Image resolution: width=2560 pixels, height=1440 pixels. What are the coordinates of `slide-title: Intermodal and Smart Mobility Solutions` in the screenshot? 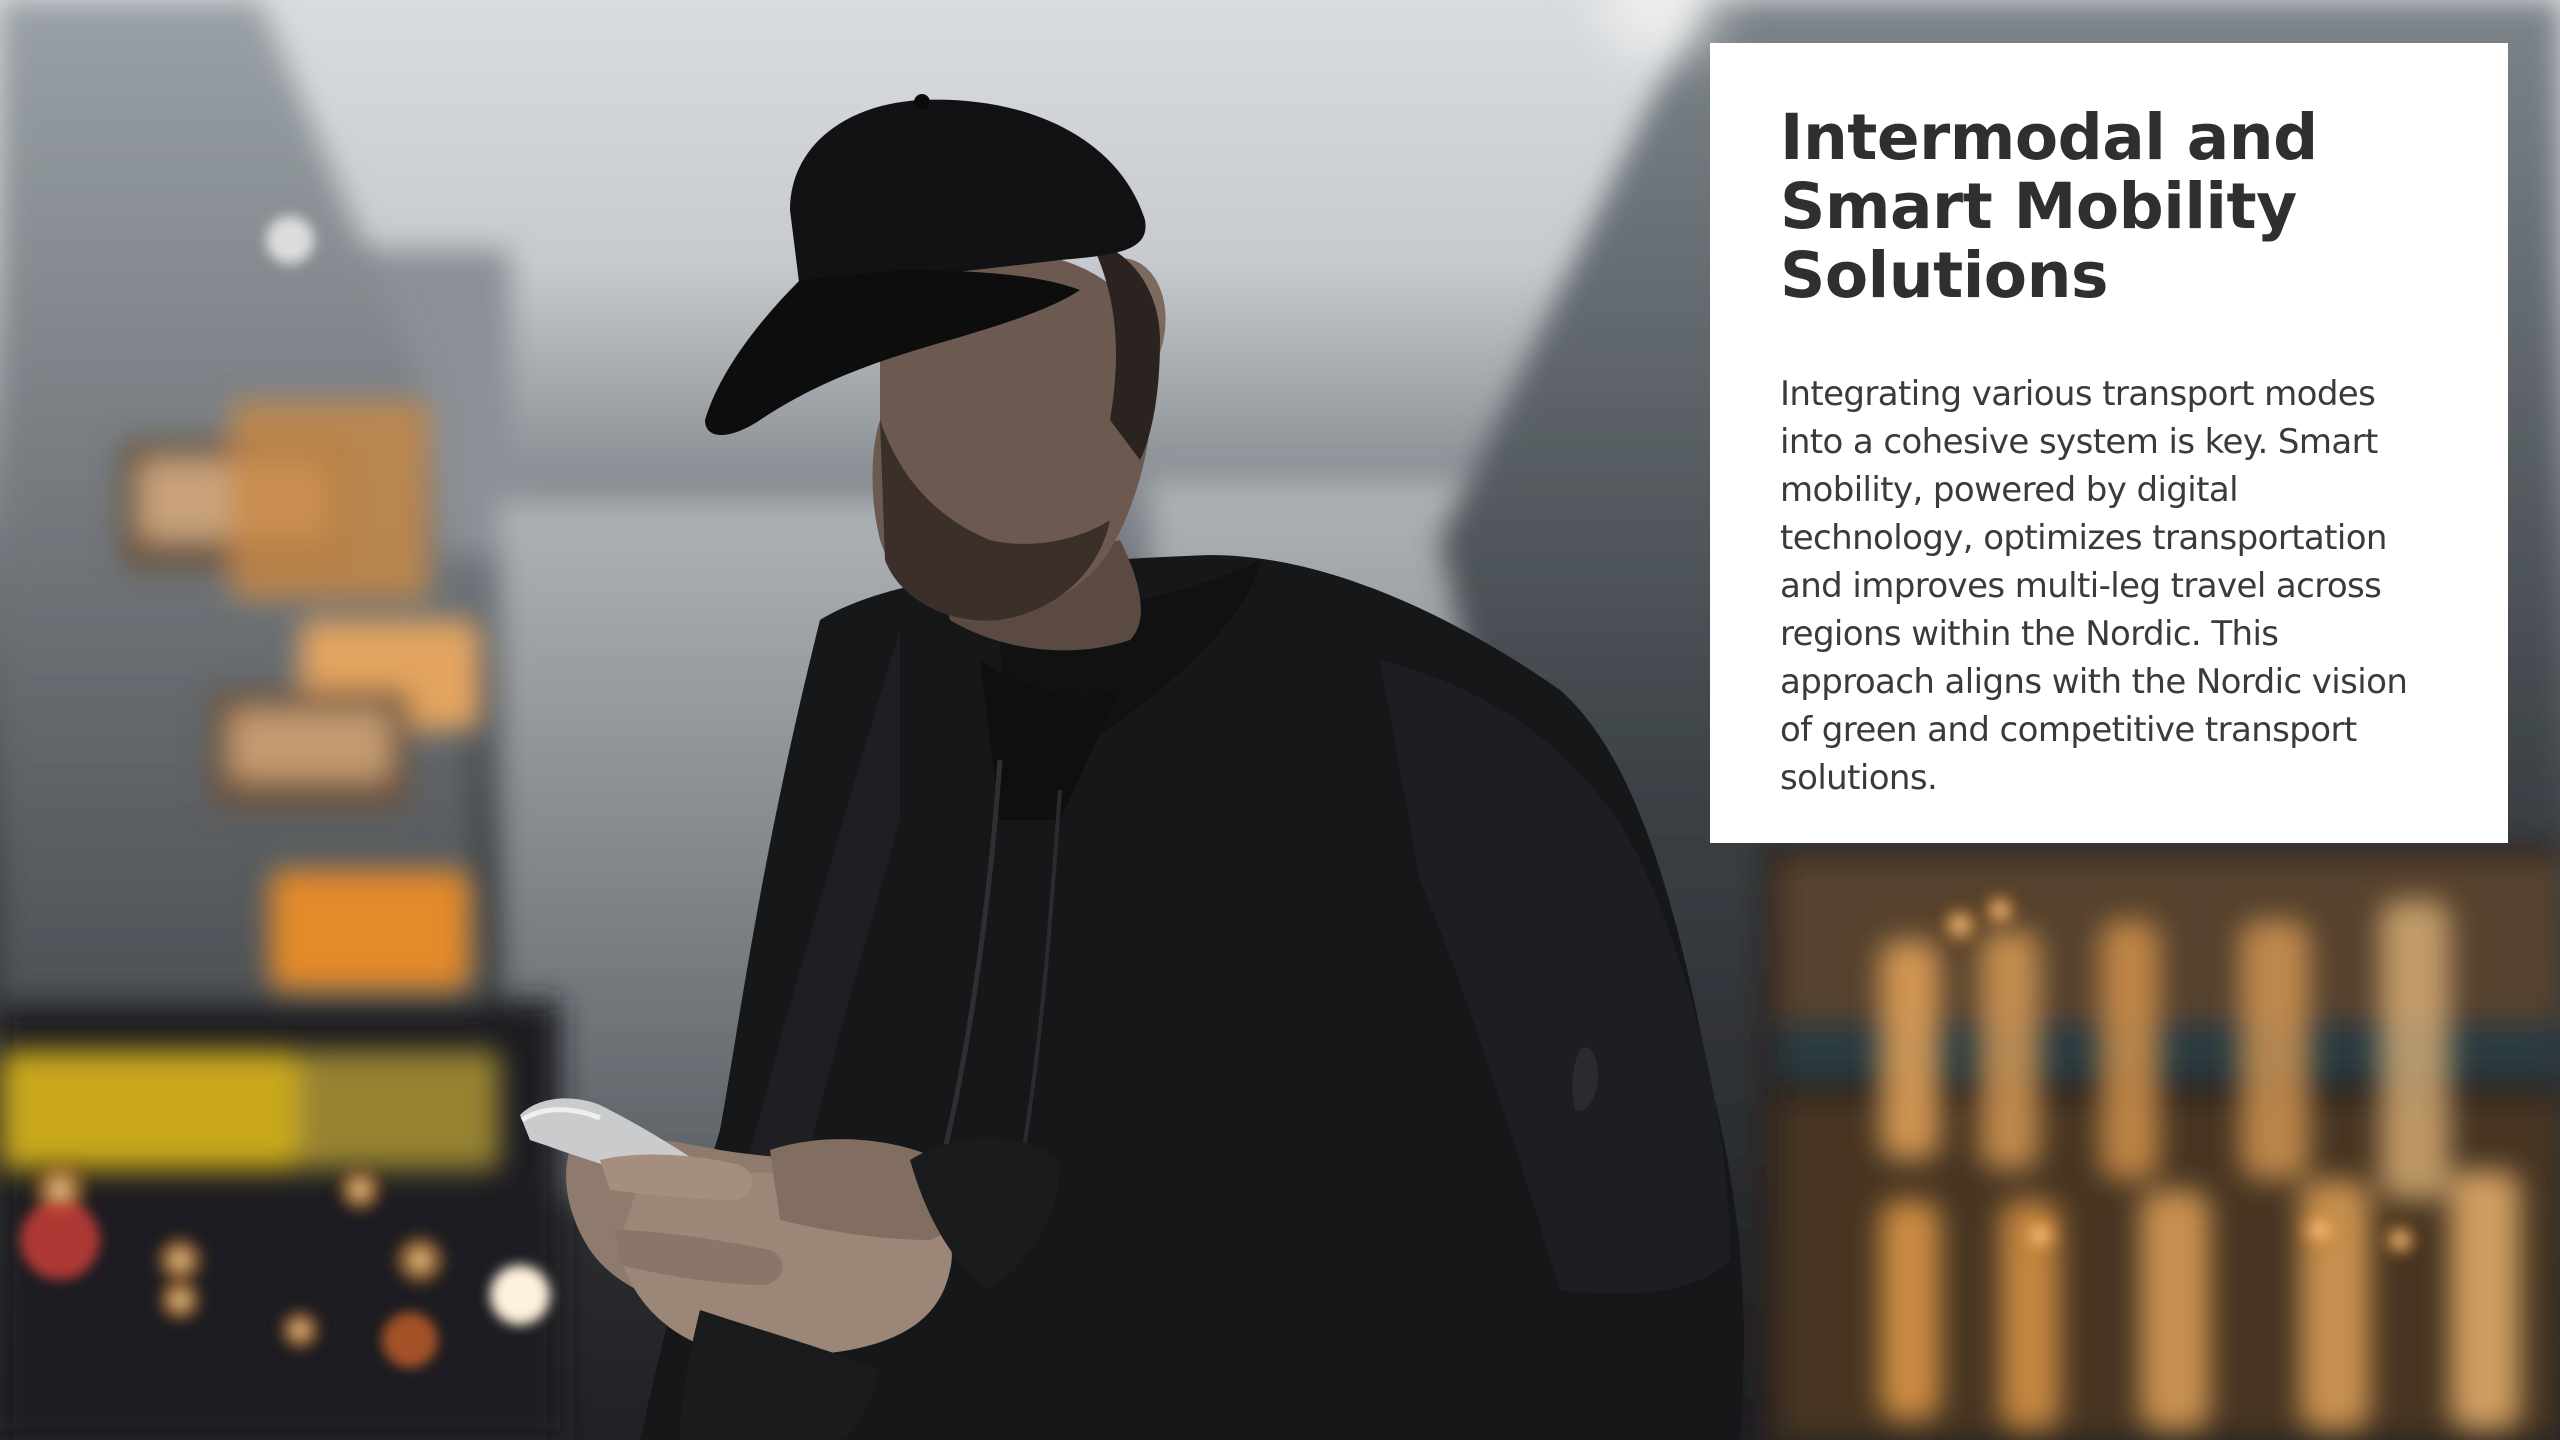 It's located at (2049, 206).